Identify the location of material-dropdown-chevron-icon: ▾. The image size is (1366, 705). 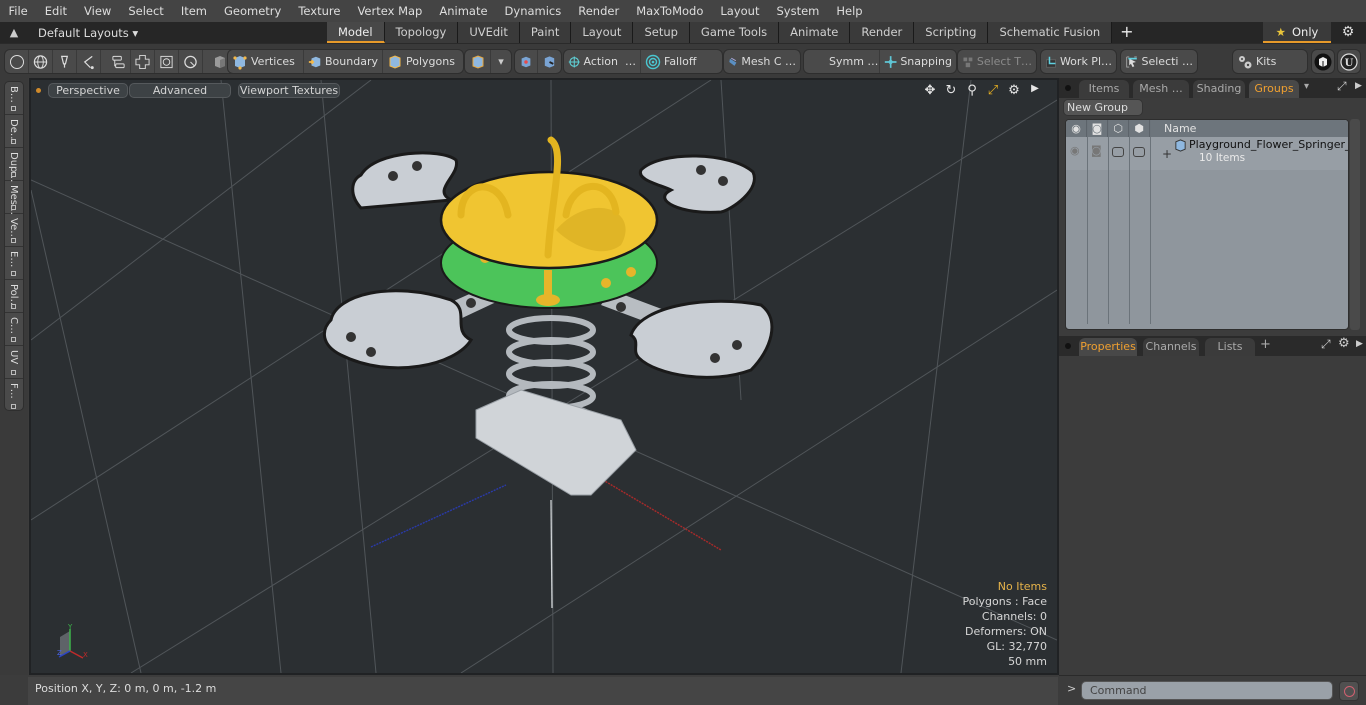
(501, 61).